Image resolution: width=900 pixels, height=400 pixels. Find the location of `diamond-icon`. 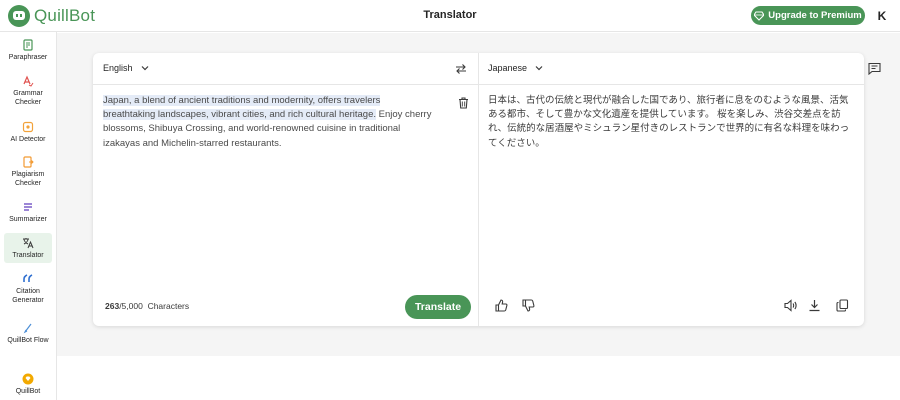

diamond-icon is located at coordinates (759, 15).